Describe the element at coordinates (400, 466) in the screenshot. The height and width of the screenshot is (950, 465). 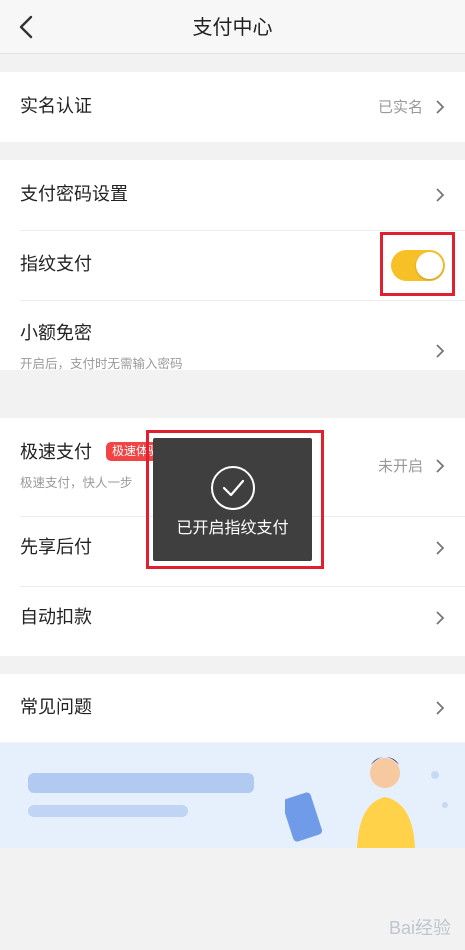
I see `fast-pay-status: 未开启` at that location.